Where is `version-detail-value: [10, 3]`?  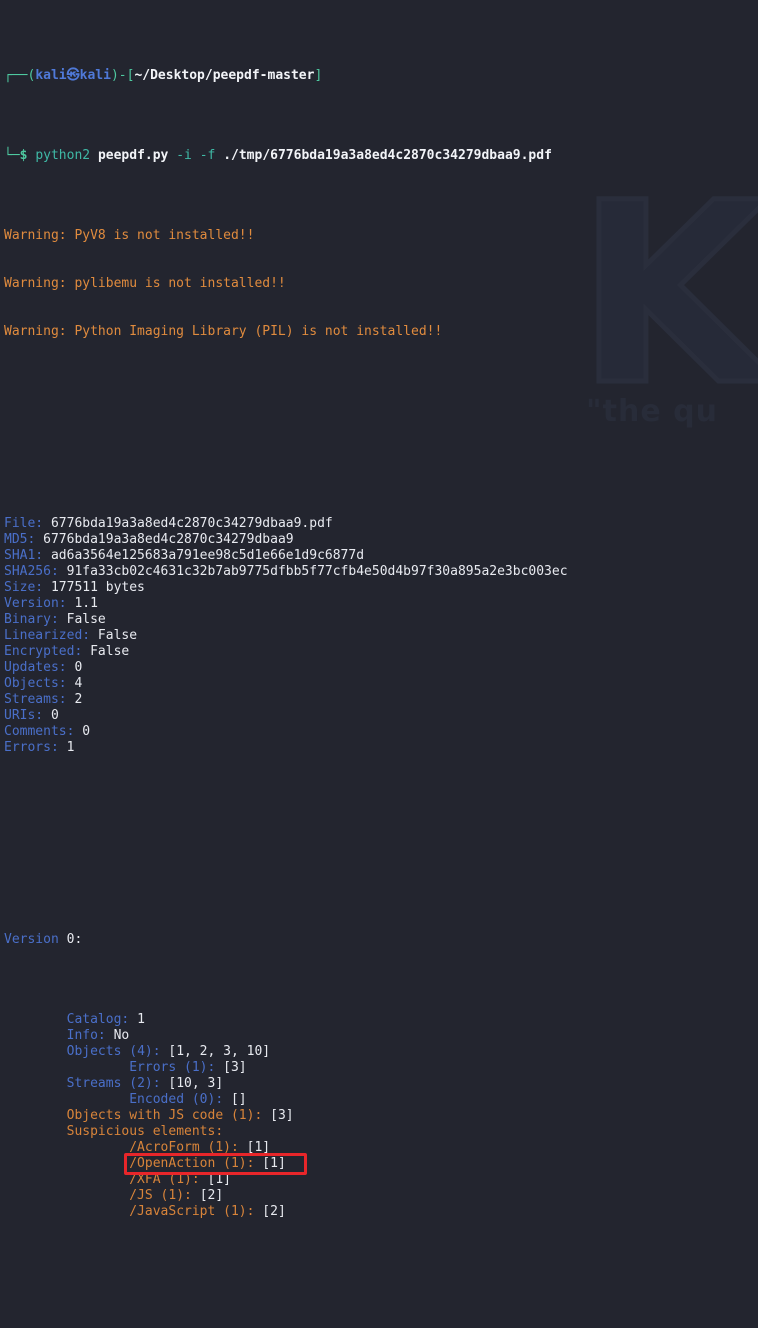
version-detail-value: [10, 3] is located at coordinates (196, 1083).